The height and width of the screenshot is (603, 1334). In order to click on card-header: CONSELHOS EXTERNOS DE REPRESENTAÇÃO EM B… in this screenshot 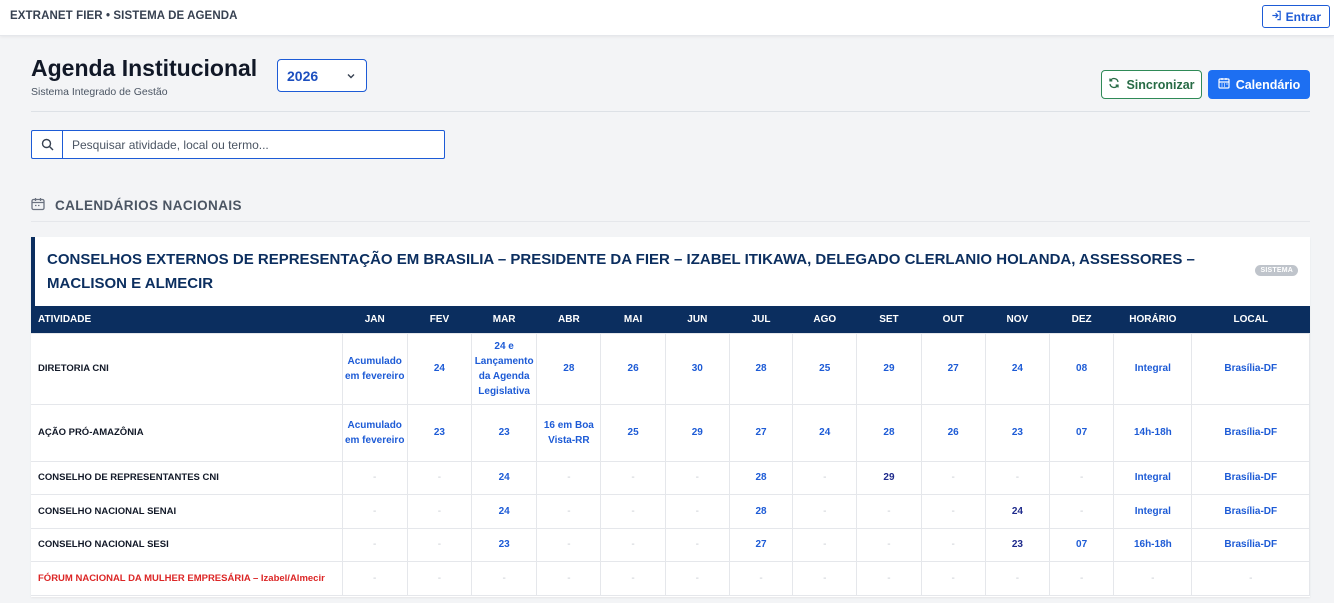, I will do `click(670, 271)`.